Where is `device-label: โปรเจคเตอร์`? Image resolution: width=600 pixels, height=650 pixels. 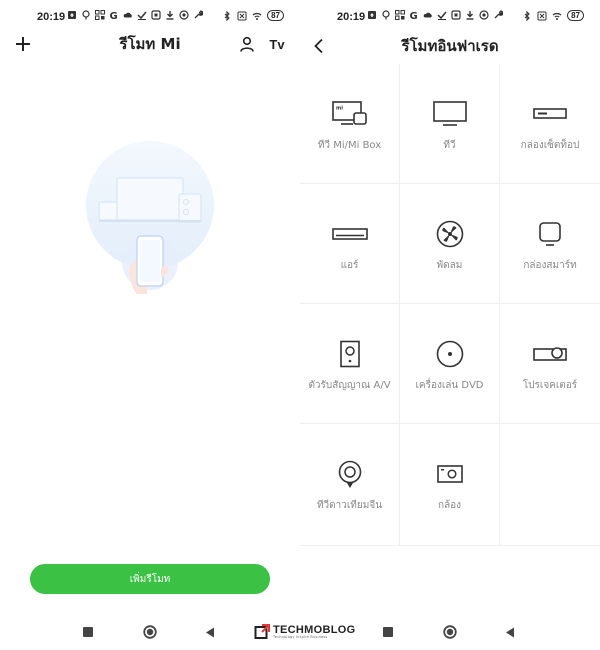
device-label: โปรเจคเตอร์ is located at coordinates (550, 385).